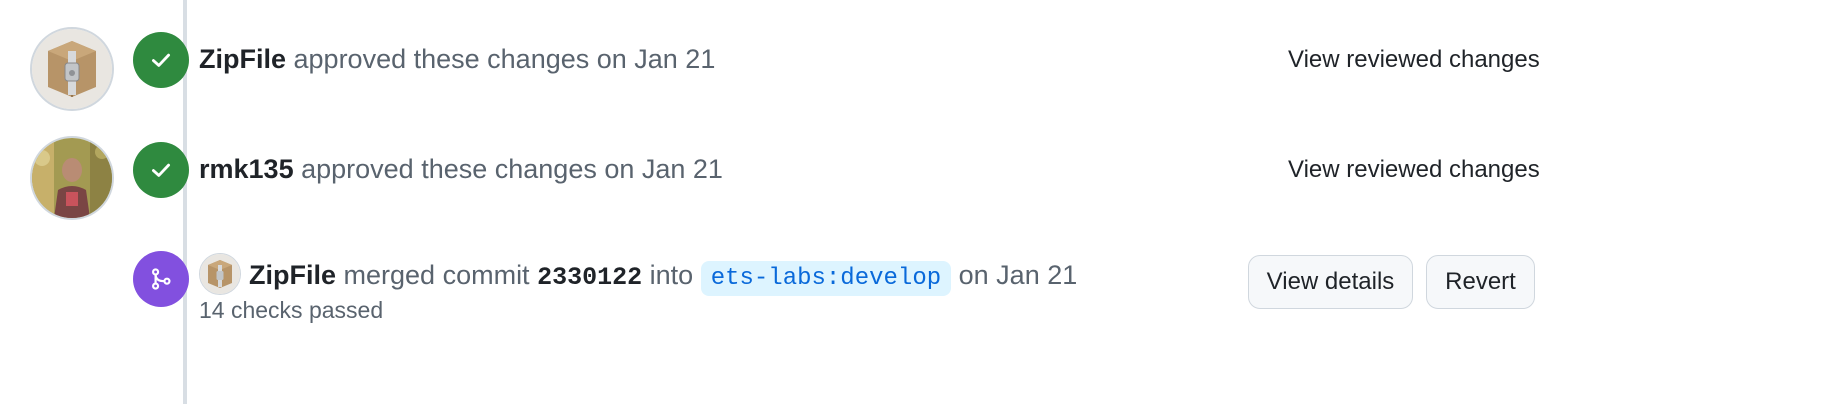 Image resolution: width=1830 pixels, height=404 pixels. I want to click on person-photo-avatar-icon, so click(72, 178).